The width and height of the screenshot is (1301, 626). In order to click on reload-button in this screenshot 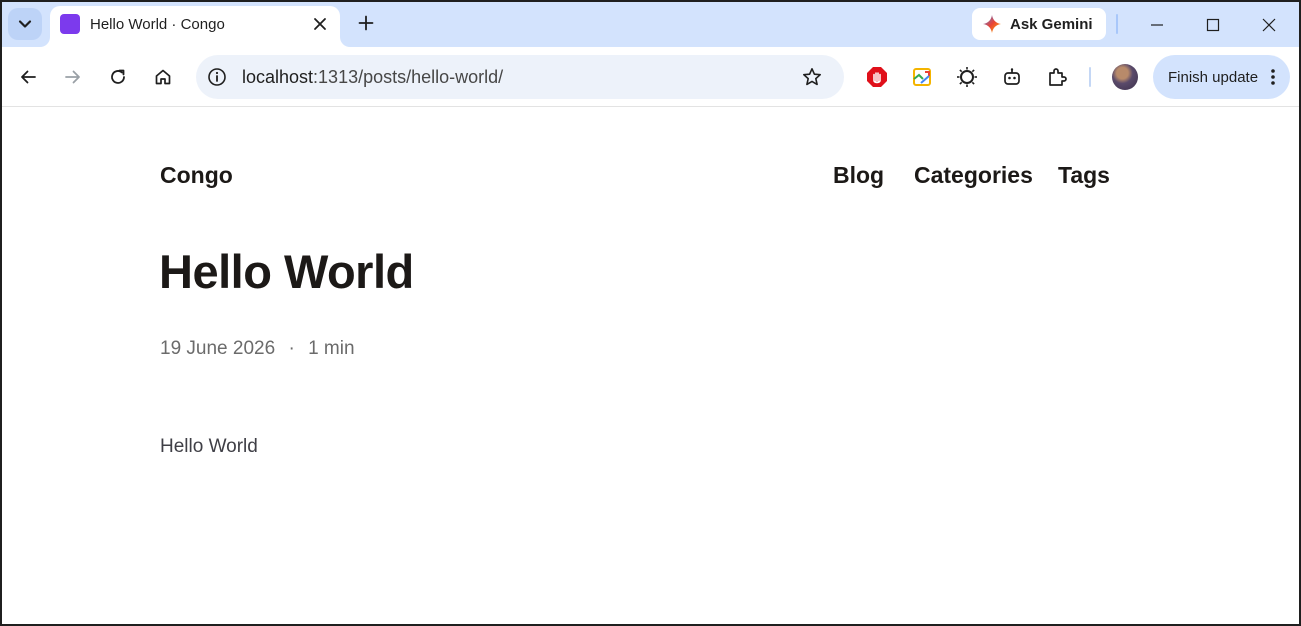, I will do `click(118, 77)`.